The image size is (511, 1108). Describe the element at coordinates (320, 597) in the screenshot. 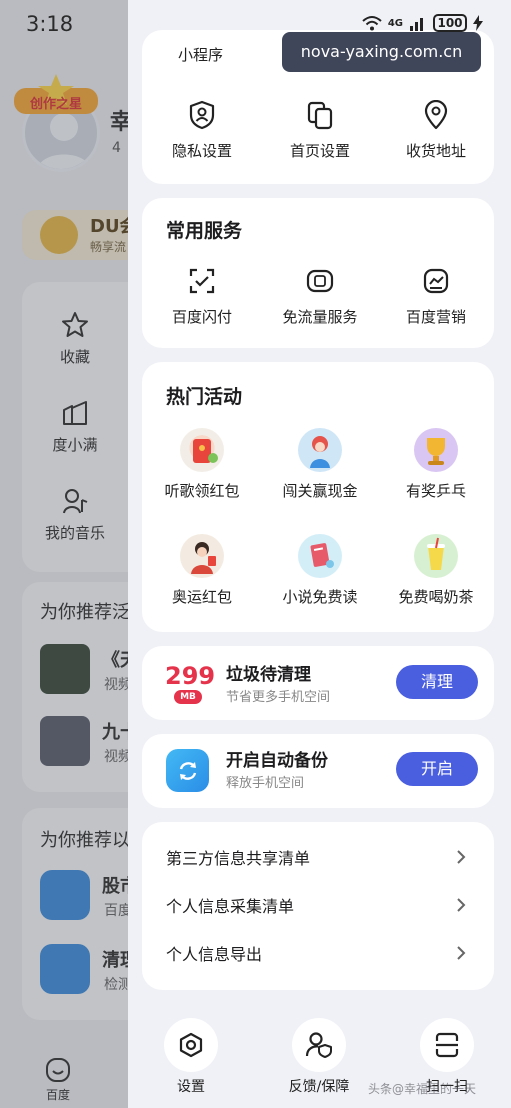

I see `activity-label: 小说免费读` at that location.